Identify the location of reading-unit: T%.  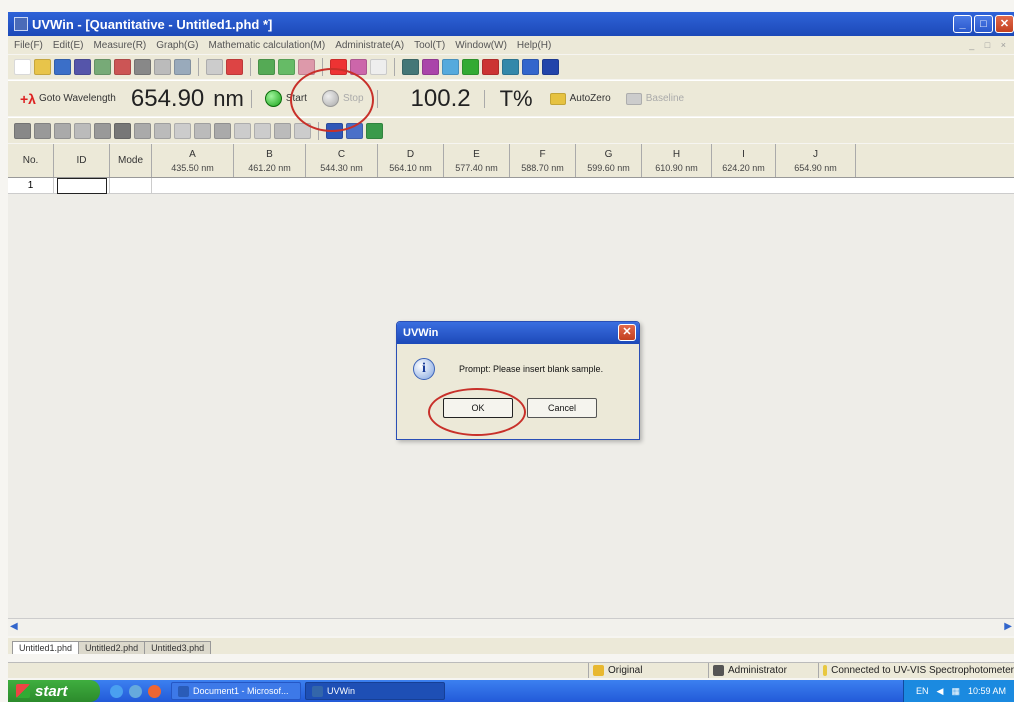
(516, 99).